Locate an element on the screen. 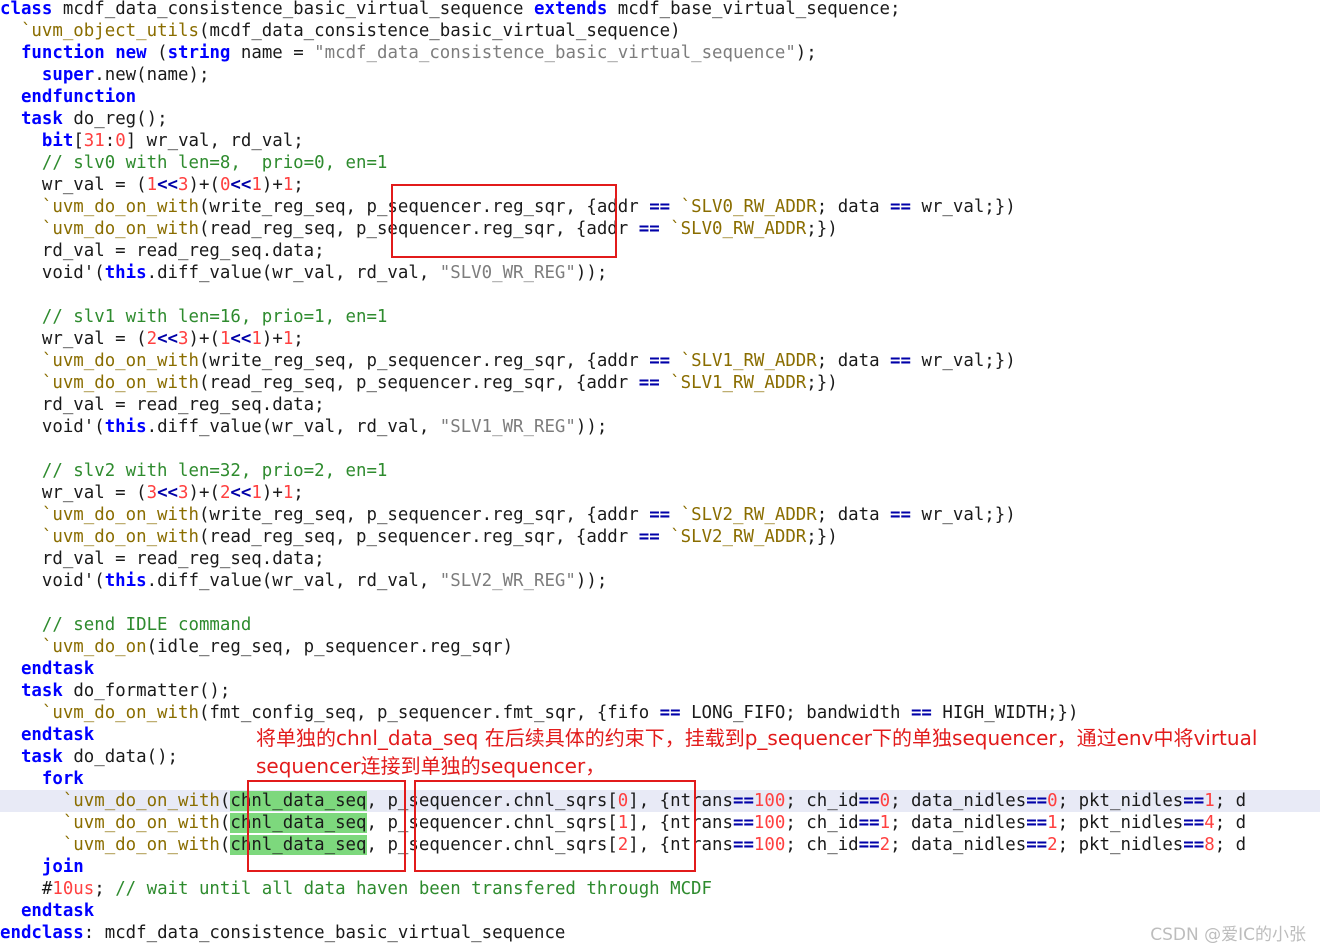  code-line: task do_reg(); is located at coordinates (94, 119).